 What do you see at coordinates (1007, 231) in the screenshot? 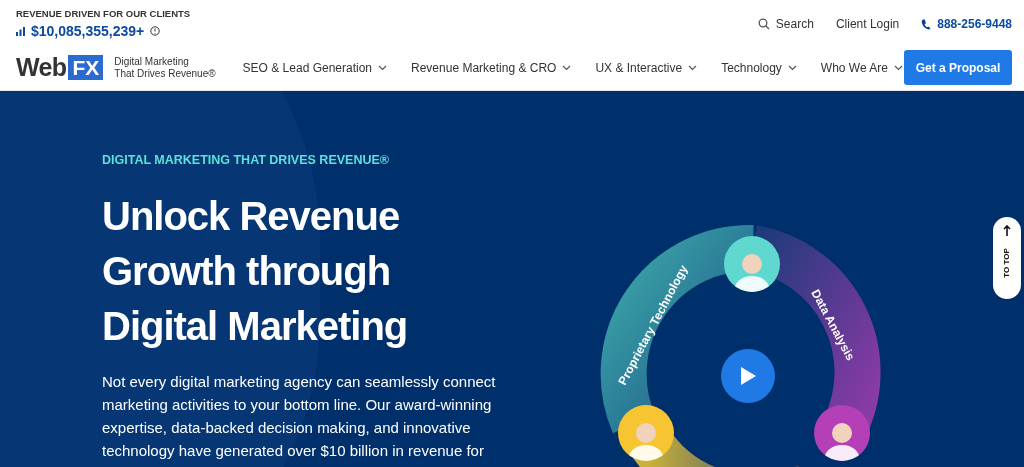
I see `up-arrow-icon` at bounding box center [1007, 231].